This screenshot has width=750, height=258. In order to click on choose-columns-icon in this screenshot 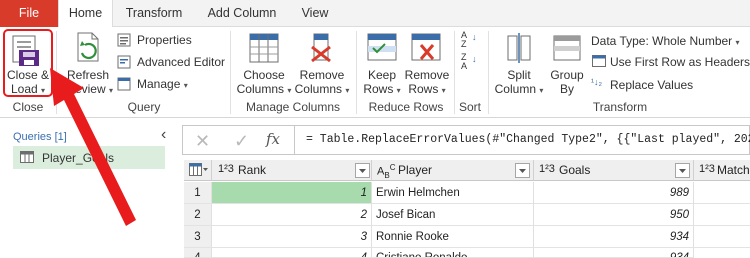, I will do `click(264, 48)`.